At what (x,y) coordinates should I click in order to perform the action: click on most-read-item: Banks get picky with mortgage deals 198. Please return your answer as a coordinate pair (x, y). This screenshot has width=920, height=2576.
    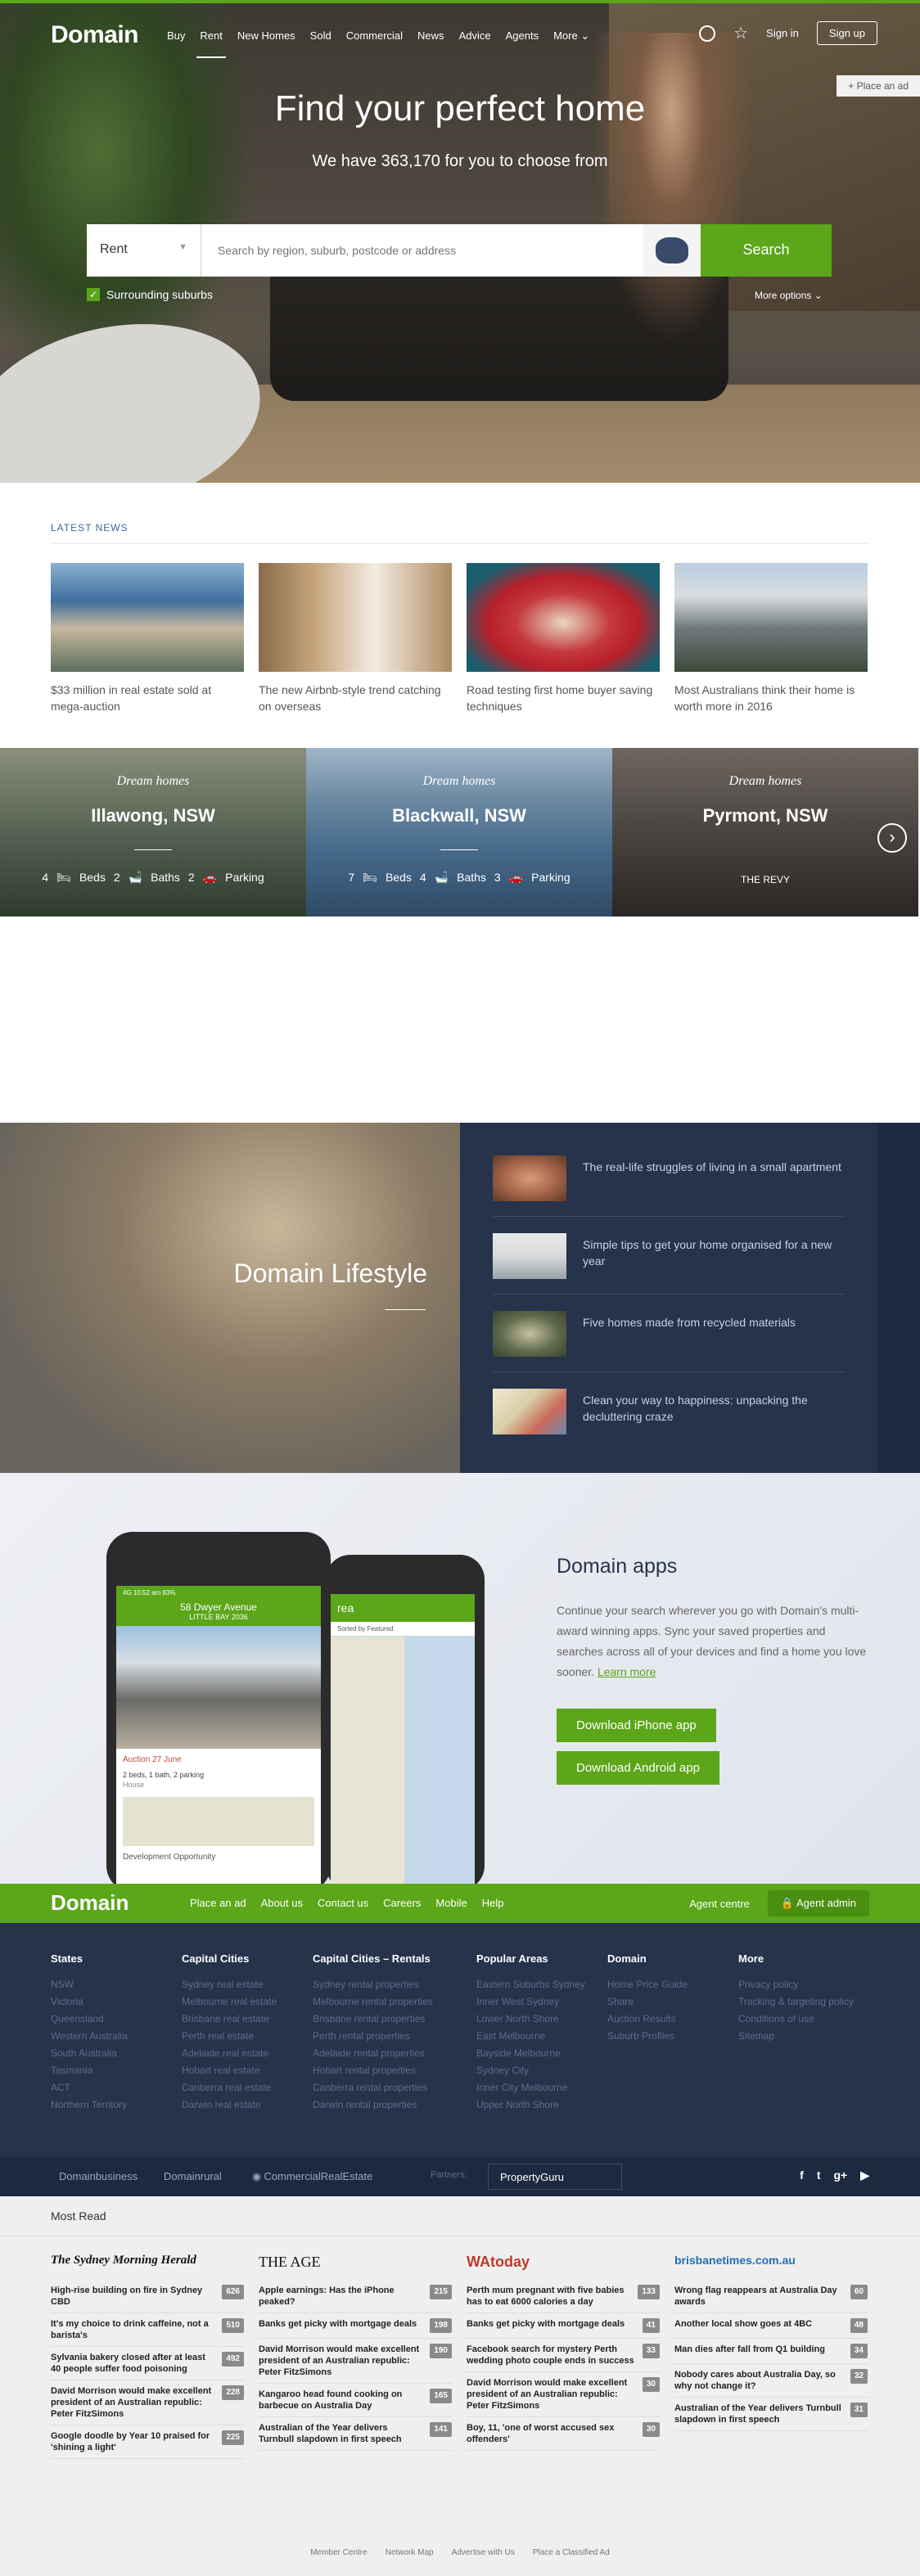
    Looking at the image, I should click on (355, 2326).